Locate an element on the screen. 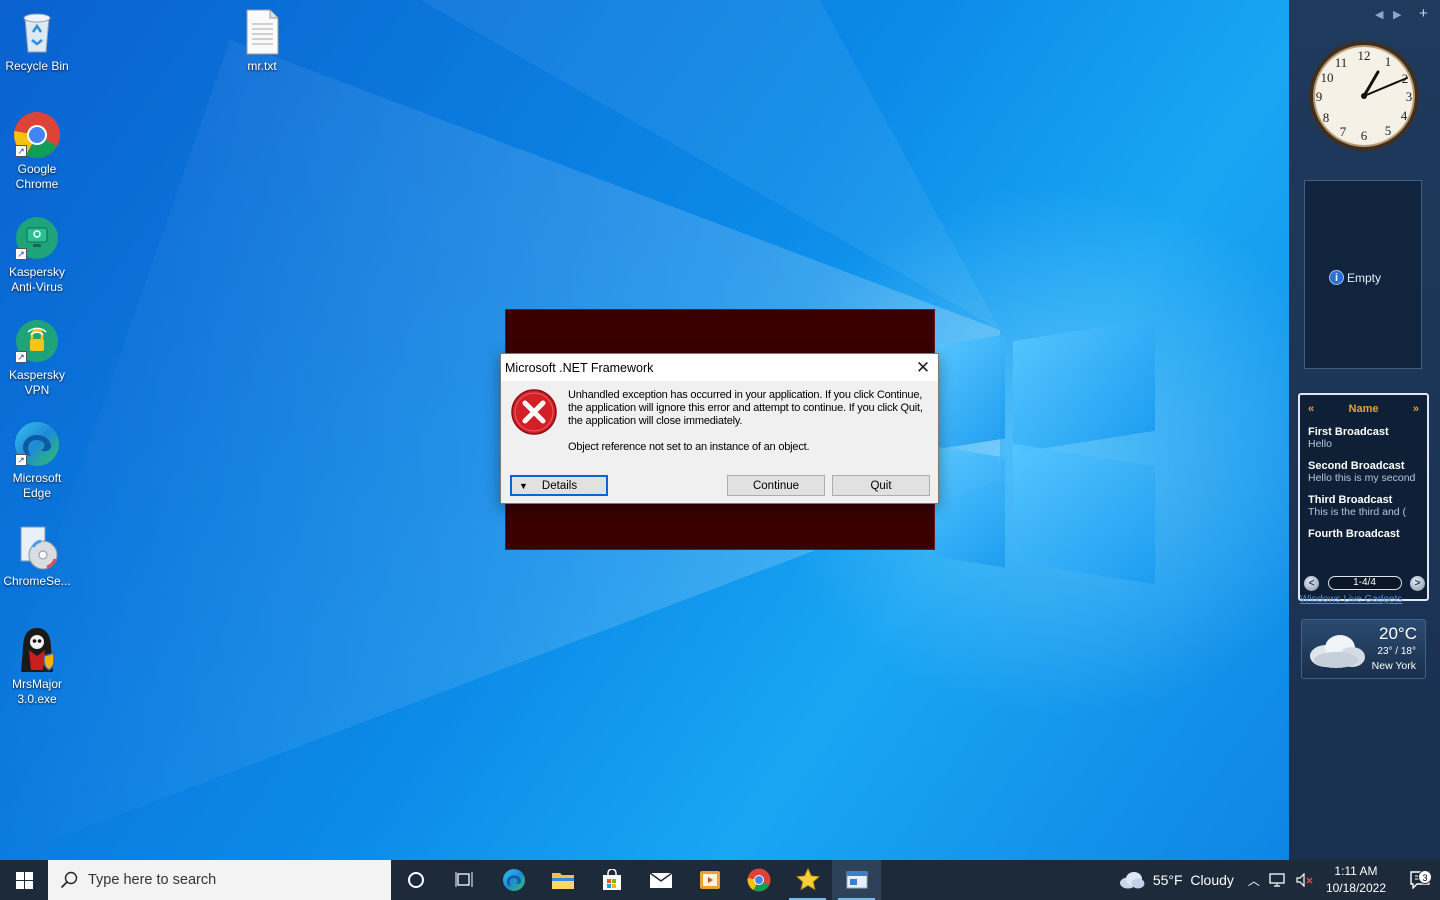 This screenshot has width=1440, height=900. desktop-icon-label: mr.txt is located at coordinates (262, 66).